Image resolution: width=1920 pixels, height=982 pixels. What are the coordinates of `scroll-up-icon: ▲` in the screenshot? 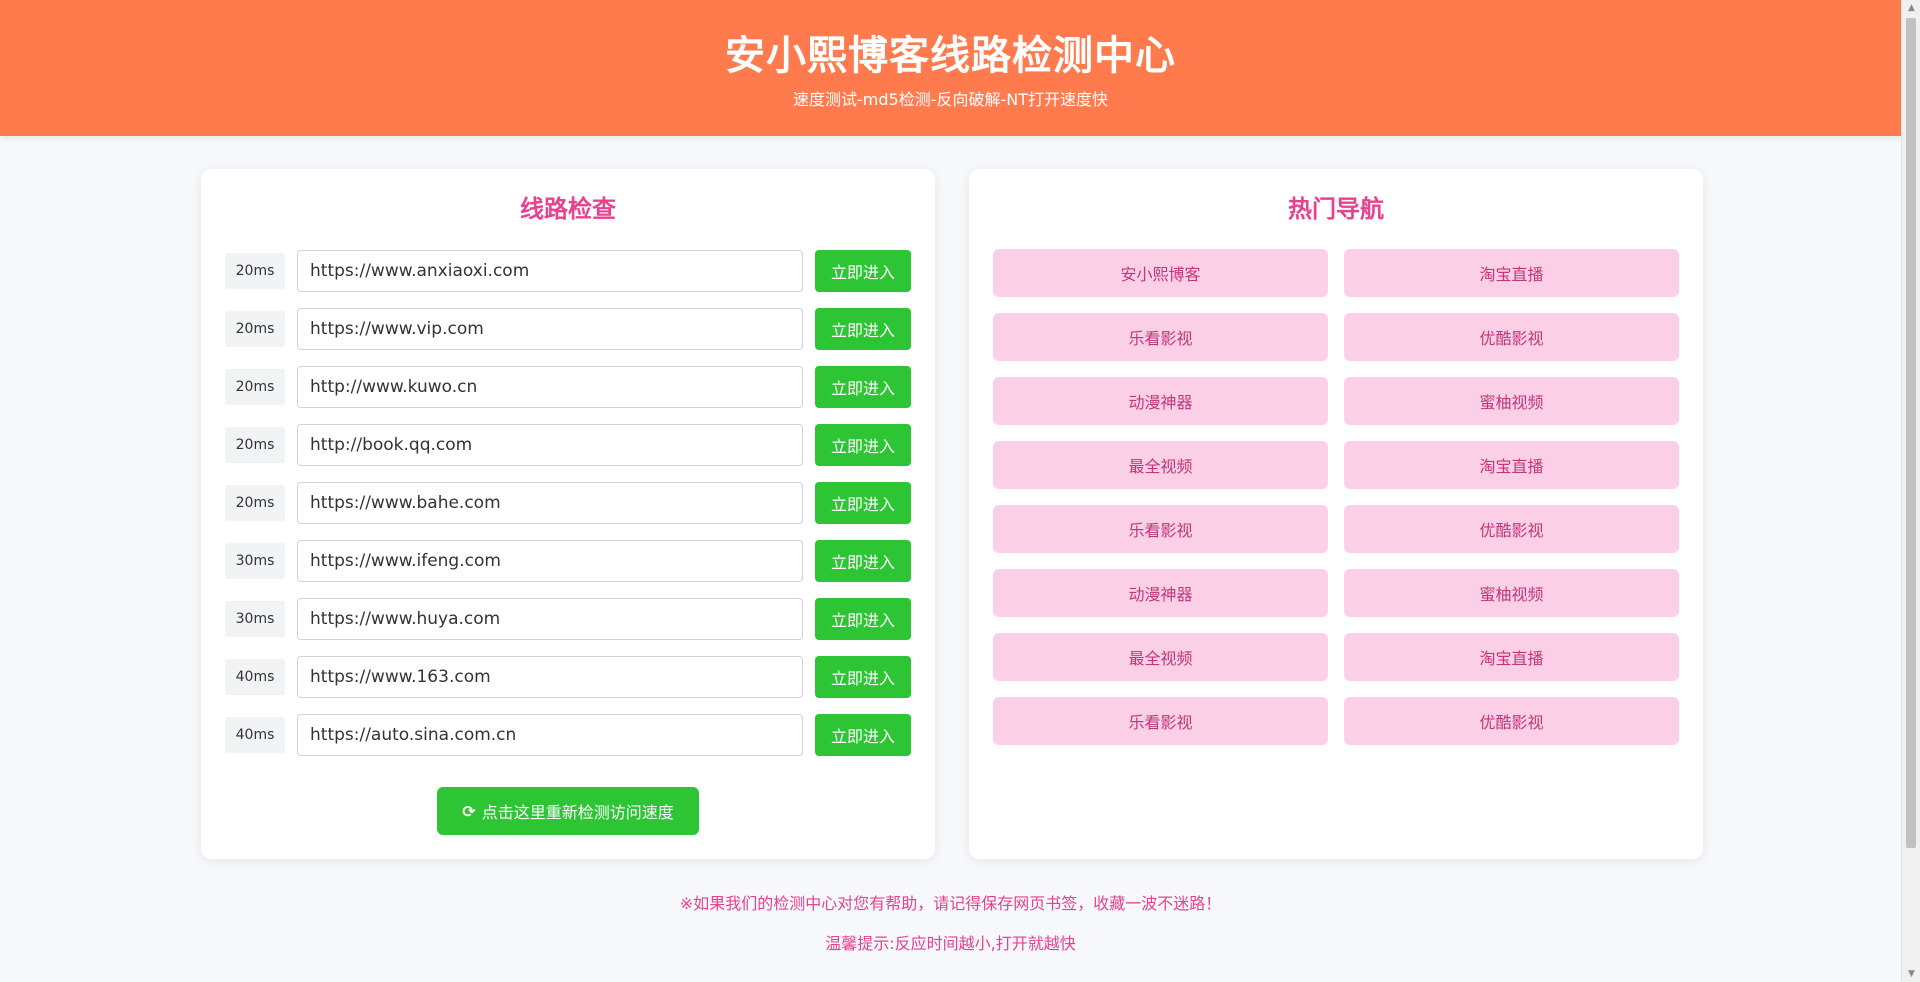 It's located at (1911, 8).